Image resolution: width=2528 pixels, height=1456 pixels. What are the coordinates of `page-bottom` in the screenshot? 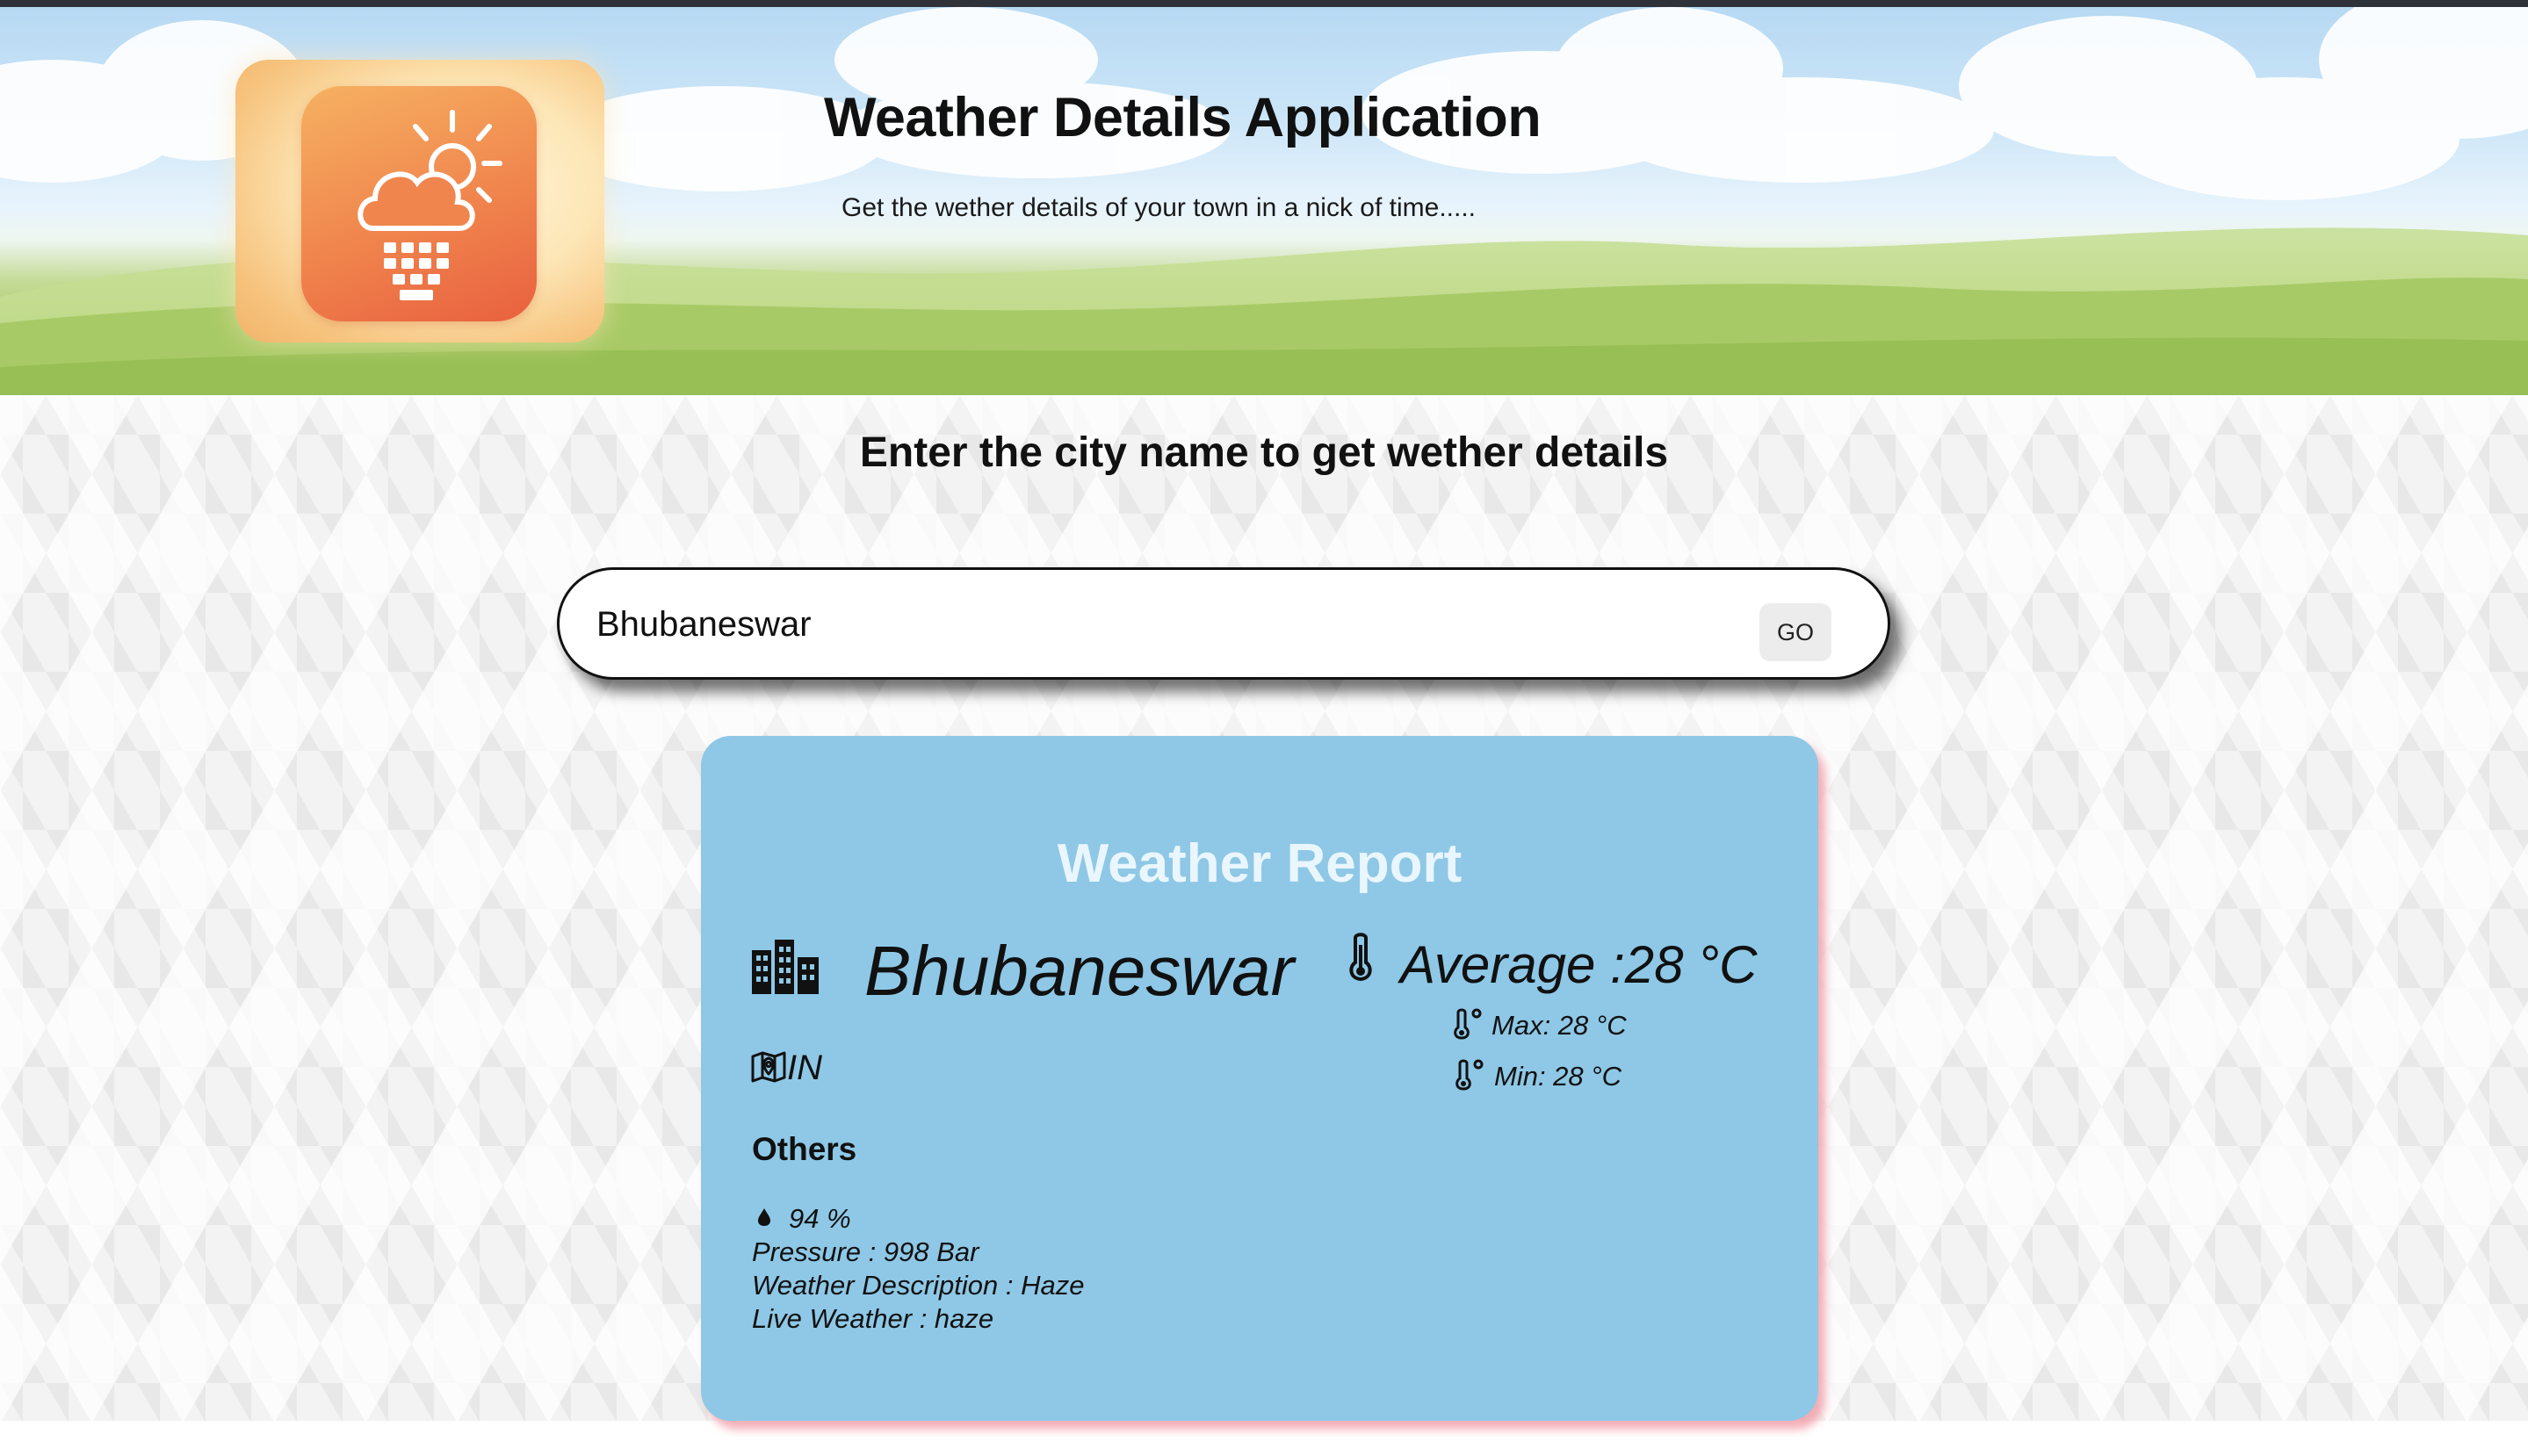 It's located at (1264, 1438).